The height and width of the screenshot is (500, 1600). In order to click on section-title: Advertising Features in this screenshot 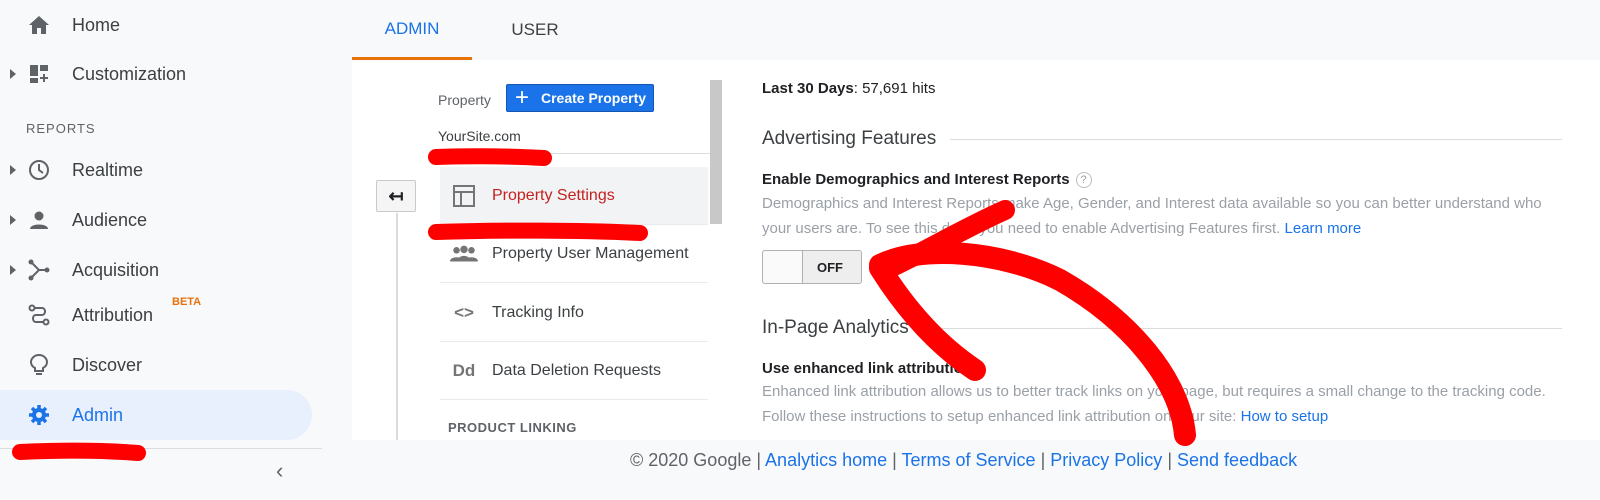, I will do `click(849, 138)`.